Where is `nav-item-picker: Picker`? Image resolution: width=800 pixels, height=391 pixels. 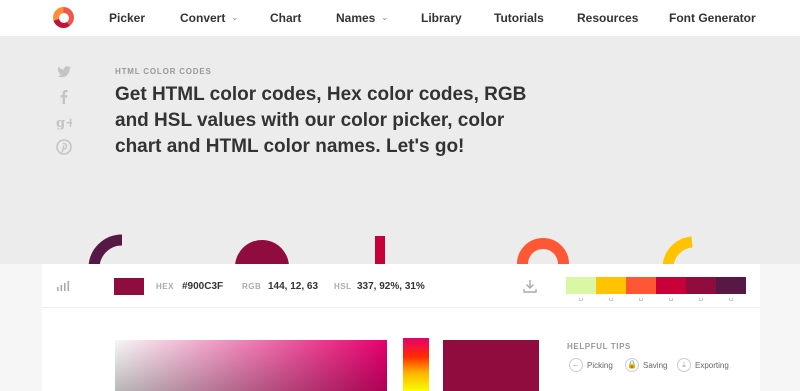
nav-item-picker: Picker is located at coordinates (127, 18).